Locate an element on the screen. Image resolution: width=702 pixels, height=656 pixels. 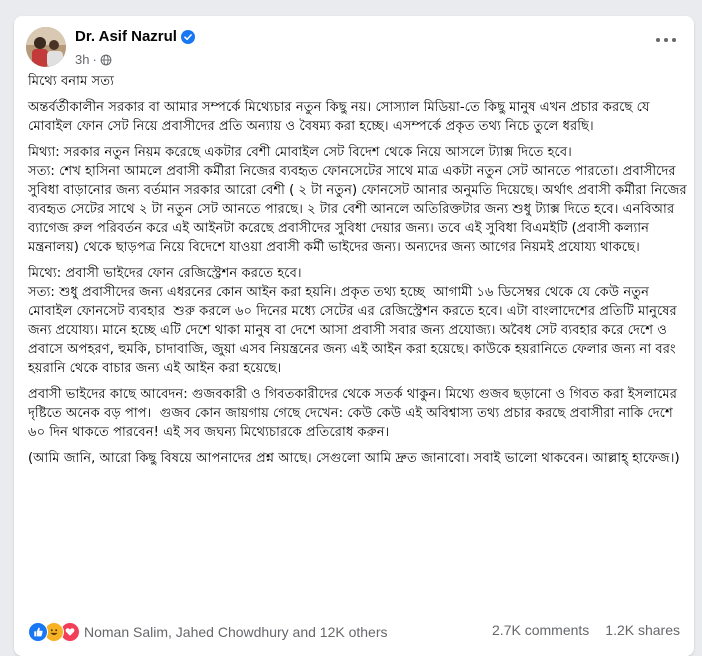
globe-icon is located at coordinates (106, 60).